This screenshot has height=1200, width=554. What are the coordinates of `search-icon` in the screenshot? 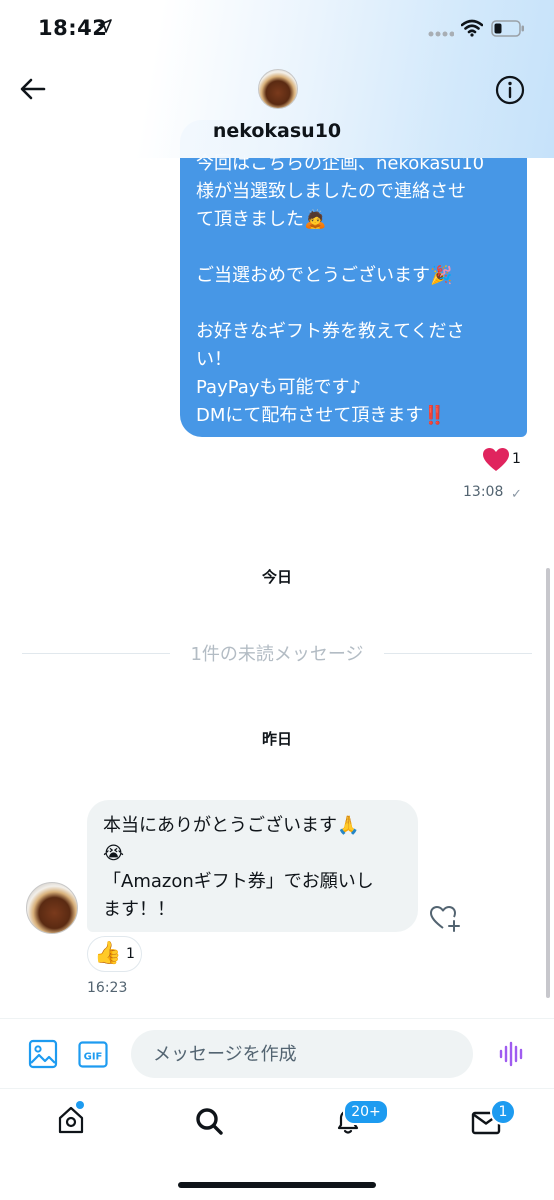 It's located at (209, 1121).